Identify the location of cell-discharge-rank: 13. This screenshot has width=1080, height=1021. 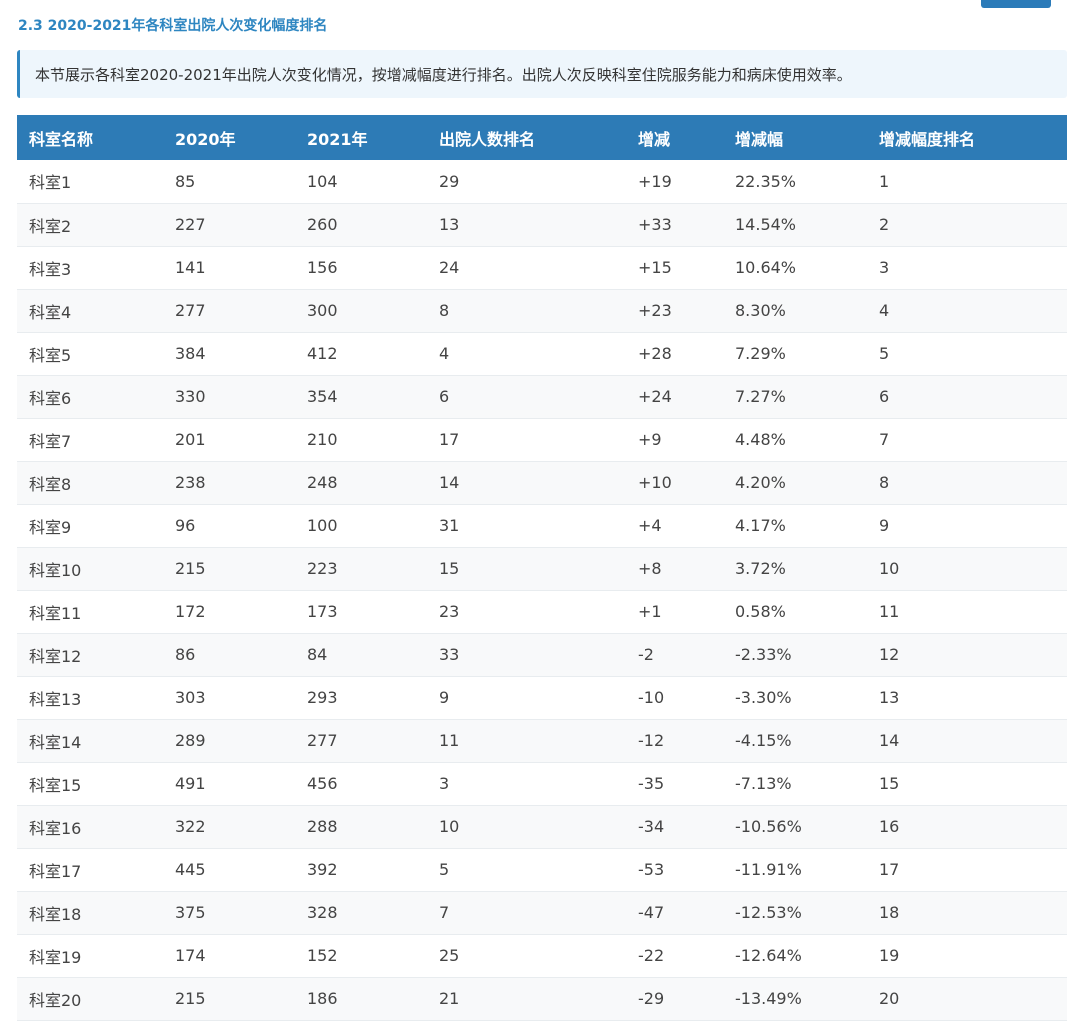
(449, 224).